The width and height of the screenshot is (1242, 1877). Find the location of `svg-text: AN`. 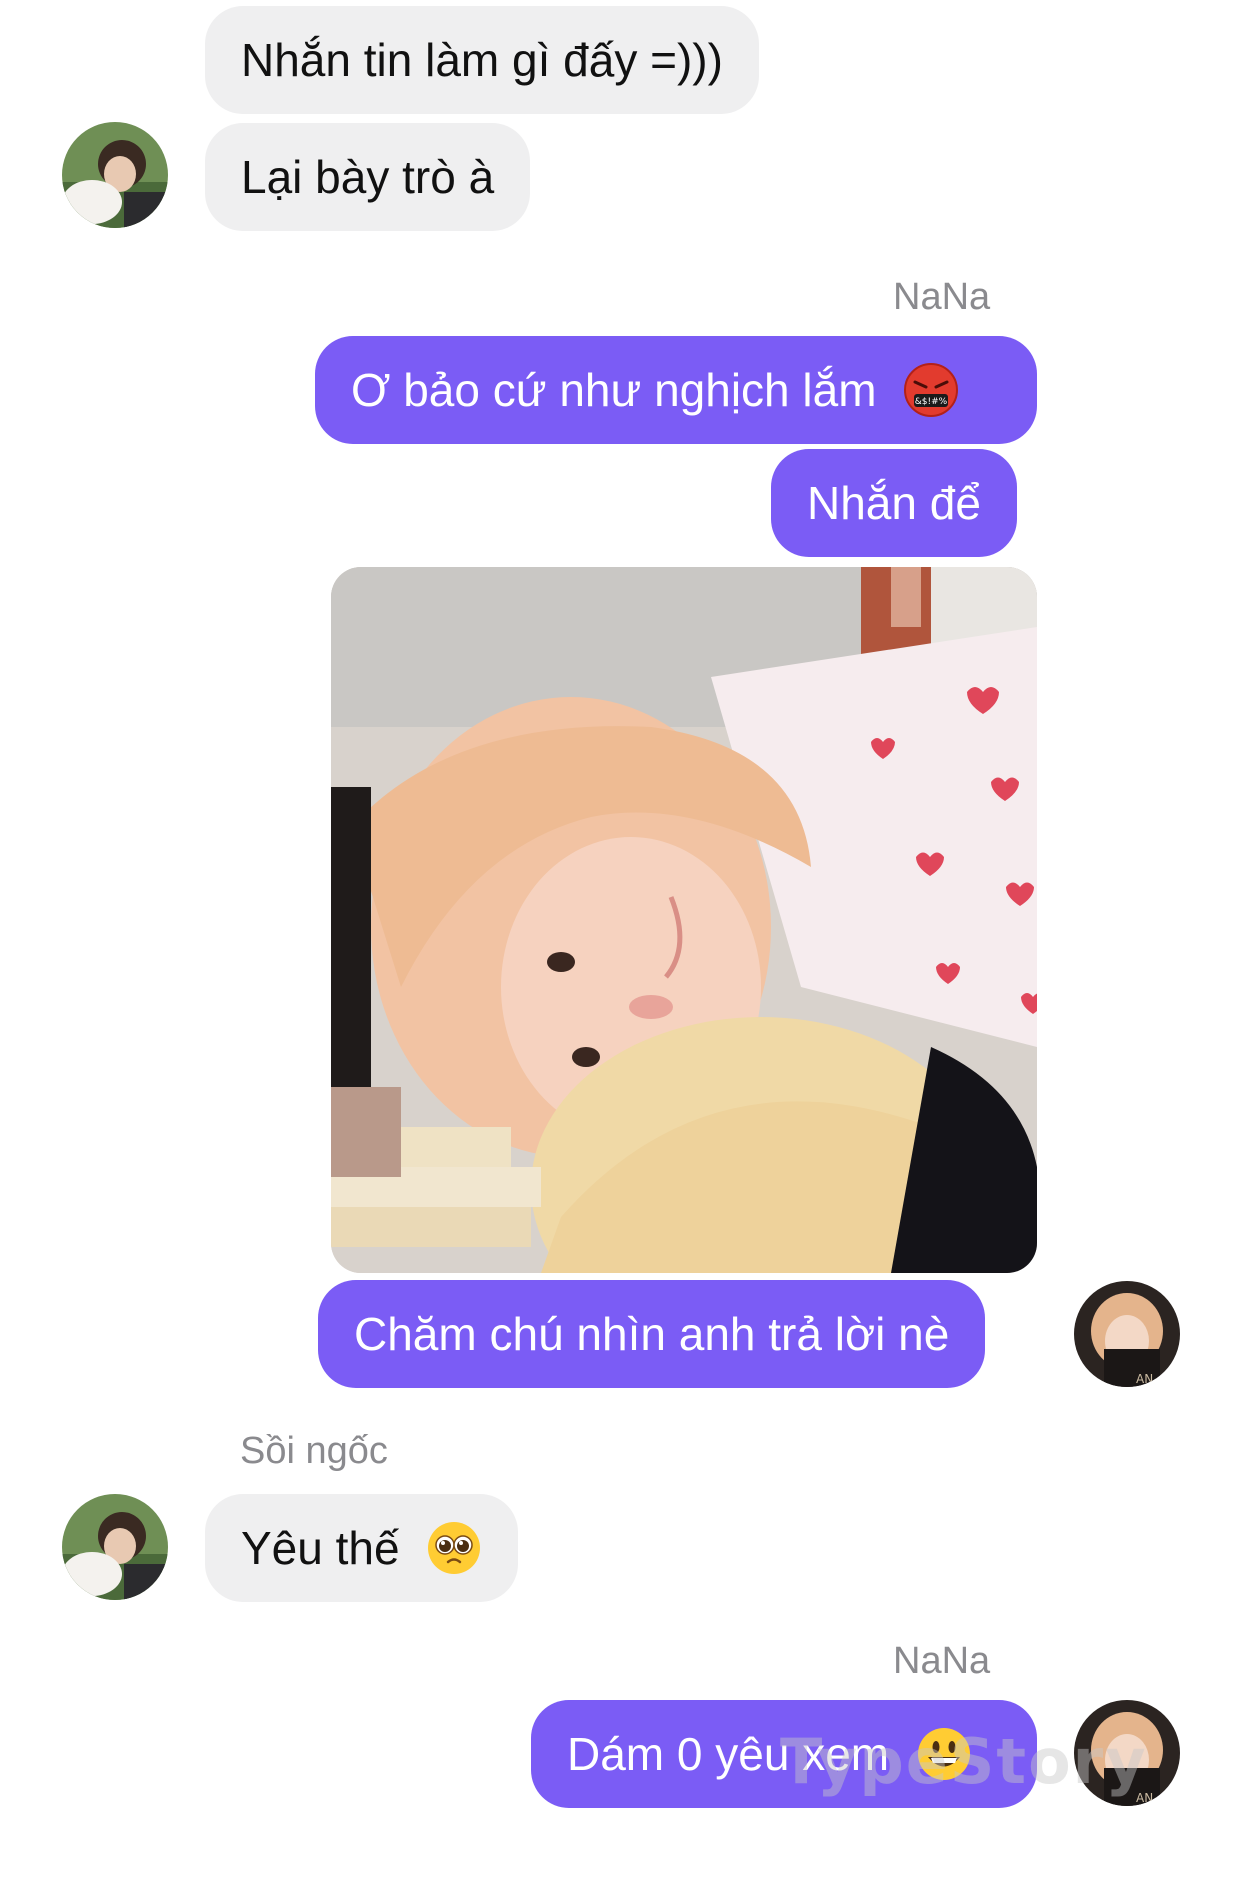

svg-text: AN is located at coordinates (1144, 1379).